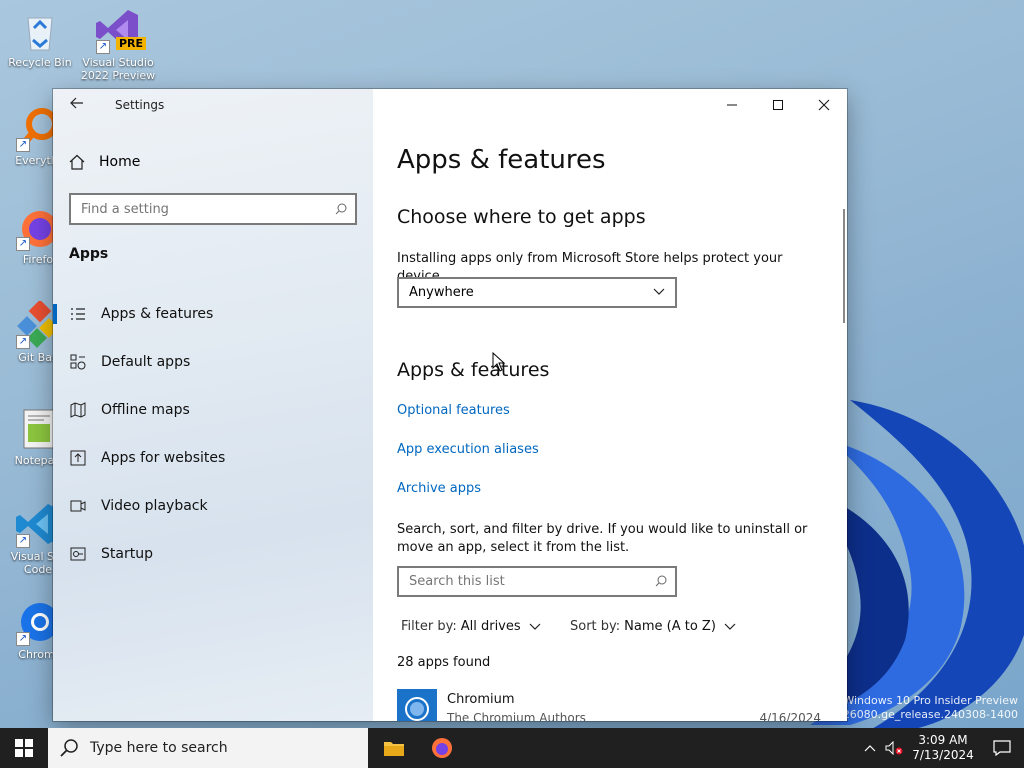 This screenshot has height=768, width=1024. What do you see at coordinates (159, 748) in the screenshot?
I see `taskbar-search-placeholder: Type here to search` at bounding box center [159, 748].